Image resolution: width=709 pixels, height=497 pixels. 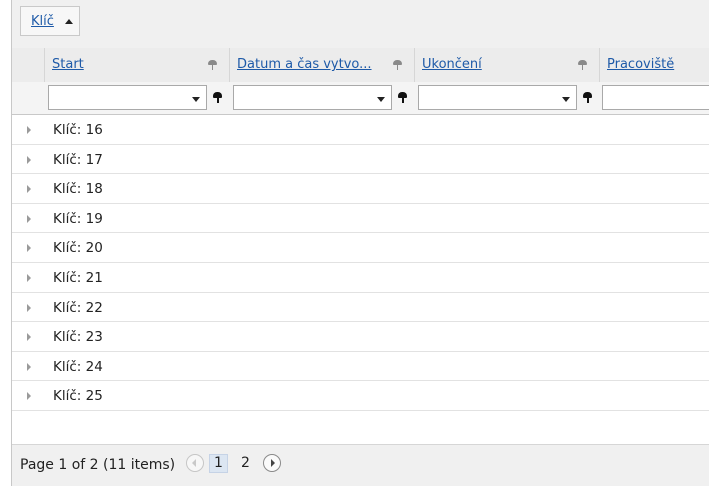 What do you see at coordinates (360, 130) in the screenshot?
I see `group-row: Klíč: 16` at bounding box center [360, 130].